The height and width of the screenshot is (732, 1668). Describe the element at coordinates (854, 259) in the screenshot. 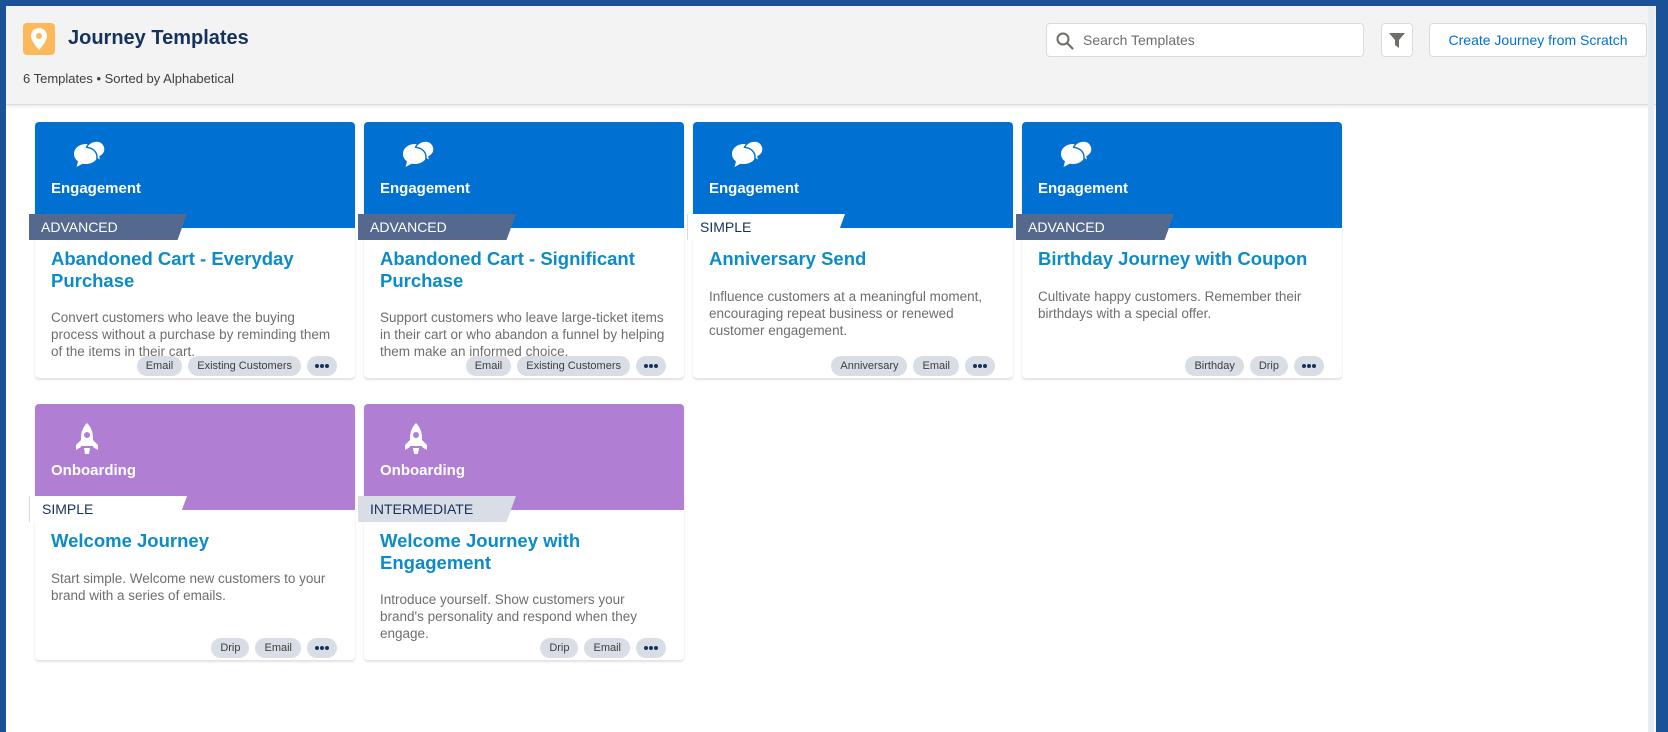

I see `card-title-link: Anniversary Send` at that location.